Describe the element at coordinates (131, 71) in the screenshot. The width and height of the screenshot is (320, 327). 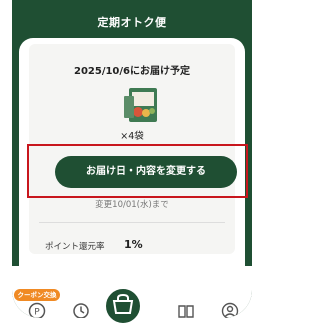
I see `delivery-date: 2025/10/6にお届け予定` at that location.